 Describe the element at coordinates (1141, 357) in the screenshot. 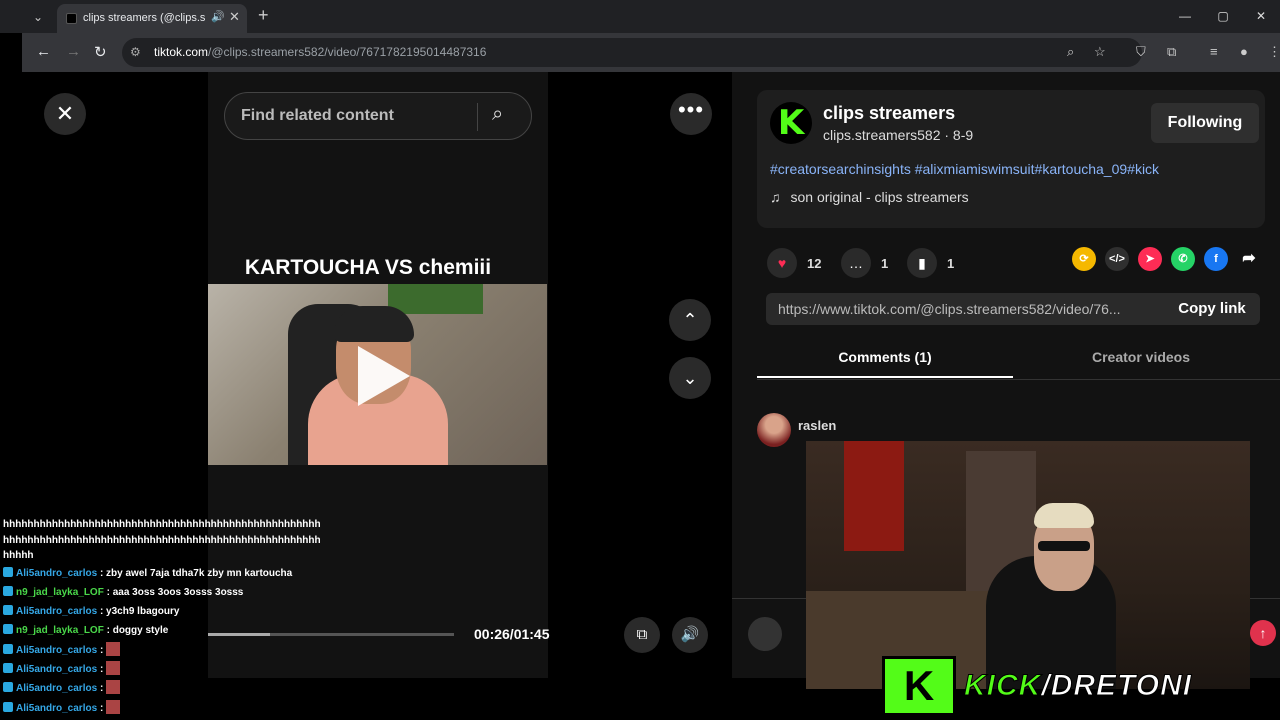

I see `tab-creator-videos: Creator videos` at that location.